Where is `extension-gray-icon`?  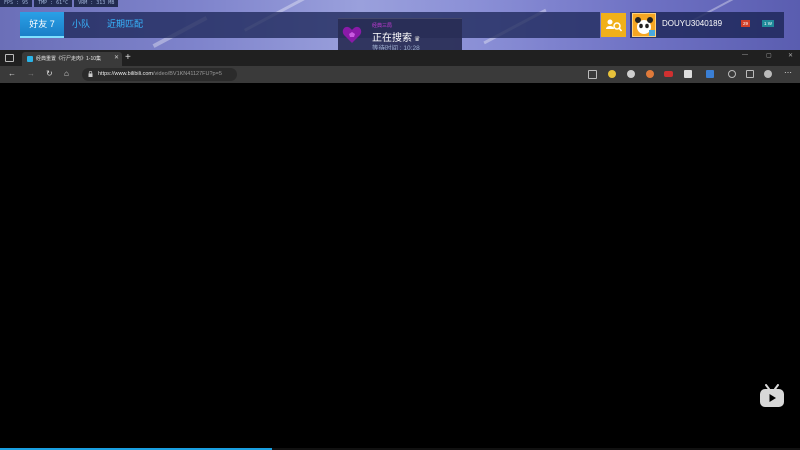 extension-gray-icon is located at coordinates (631, 74).